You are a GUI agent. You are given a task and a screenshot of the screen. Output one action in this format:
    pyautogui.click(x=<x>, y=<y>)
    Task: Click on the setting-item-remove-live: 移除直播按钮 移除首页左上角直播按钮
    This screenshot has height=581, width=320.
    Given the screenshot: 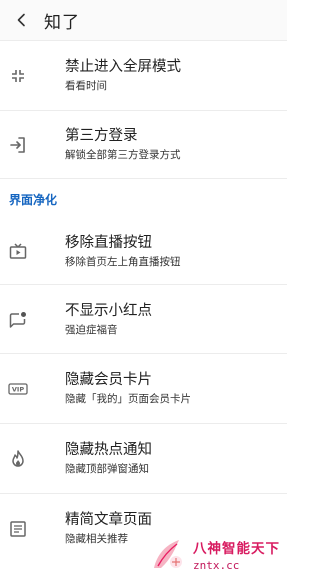 What is the action you would take?
    pyautogui.click(x=143, y=252)
    